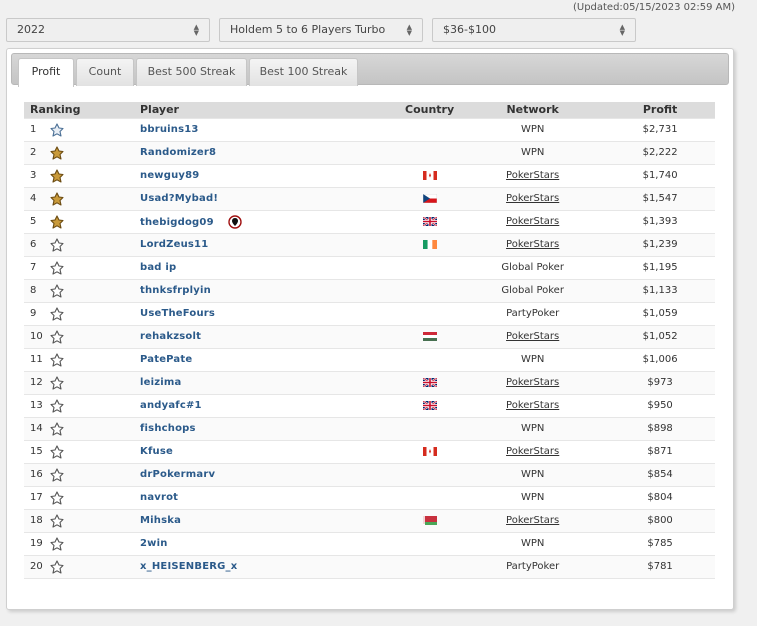  What do you see at coordinates (533, 313) in the screenshot?
I see `network-label: PartyPoker` at bounding box center [533, 313].